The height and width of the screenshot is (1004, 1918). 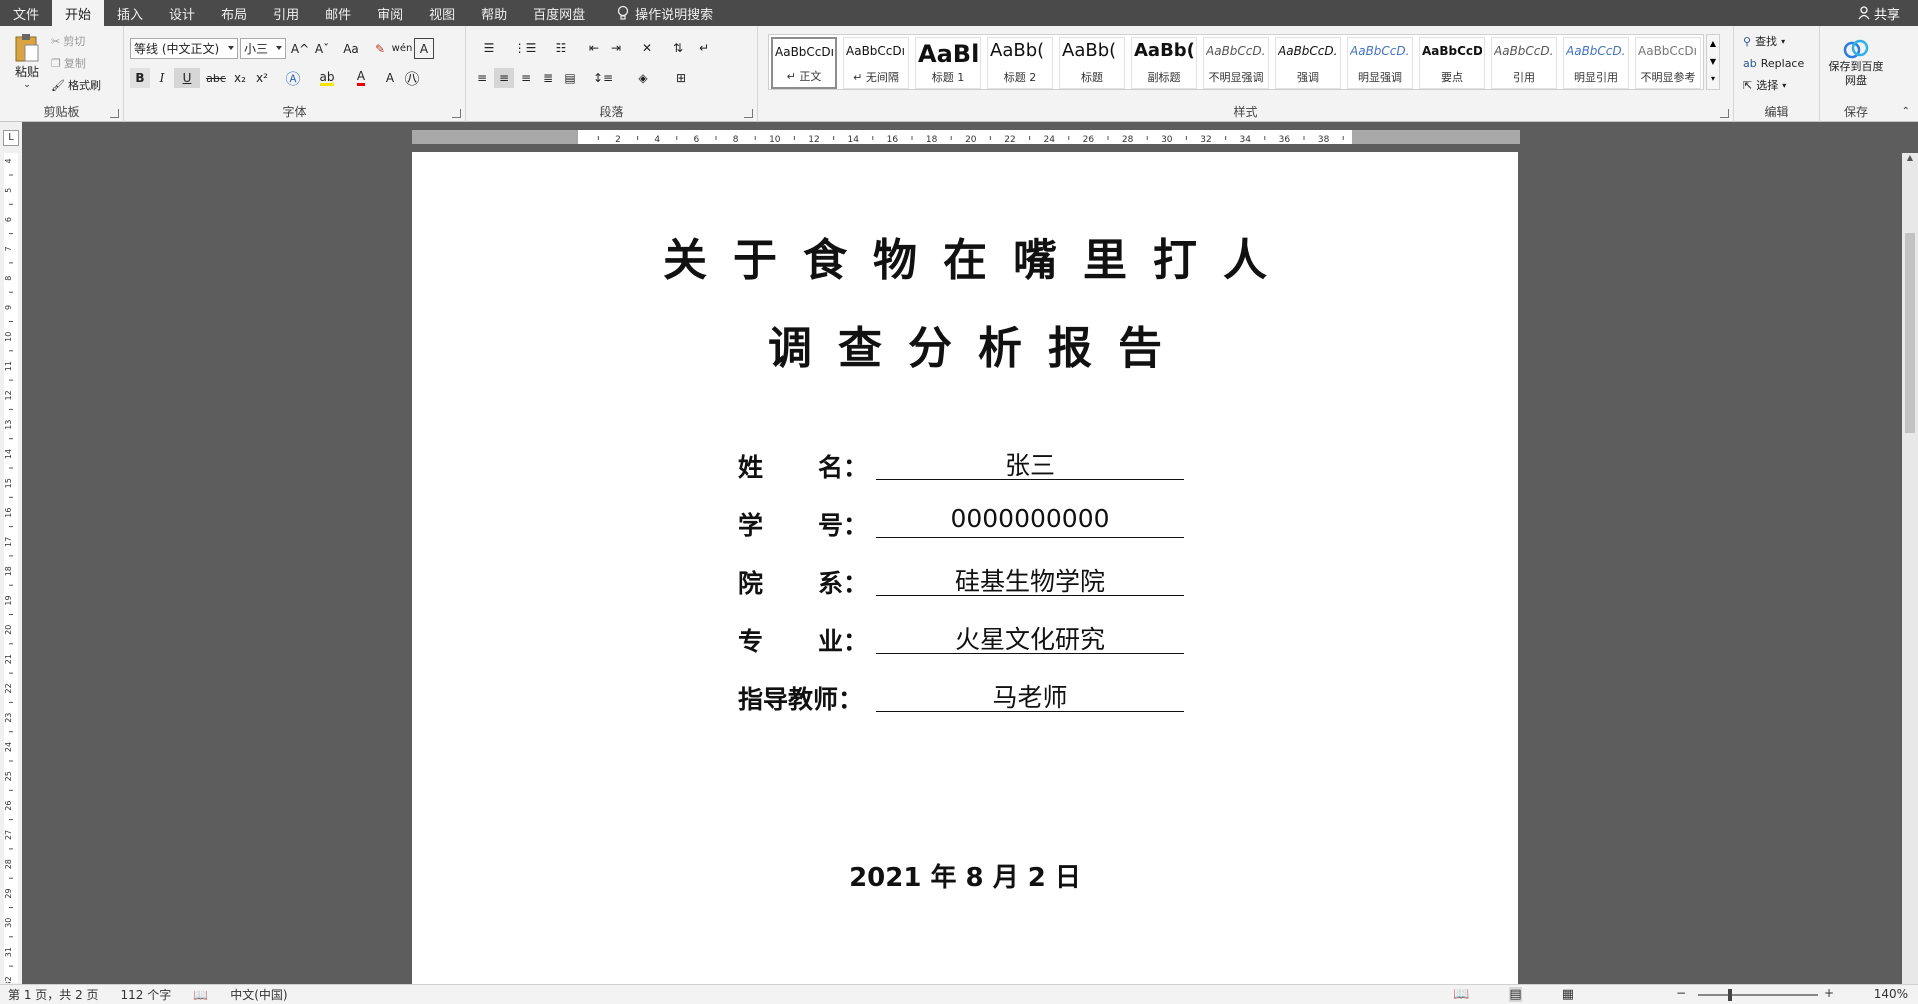 What do you see at coordinates (402, 48) in the screenshot?
I see `phonetic-guide-icon: wén` at bounding box center [402, 48].